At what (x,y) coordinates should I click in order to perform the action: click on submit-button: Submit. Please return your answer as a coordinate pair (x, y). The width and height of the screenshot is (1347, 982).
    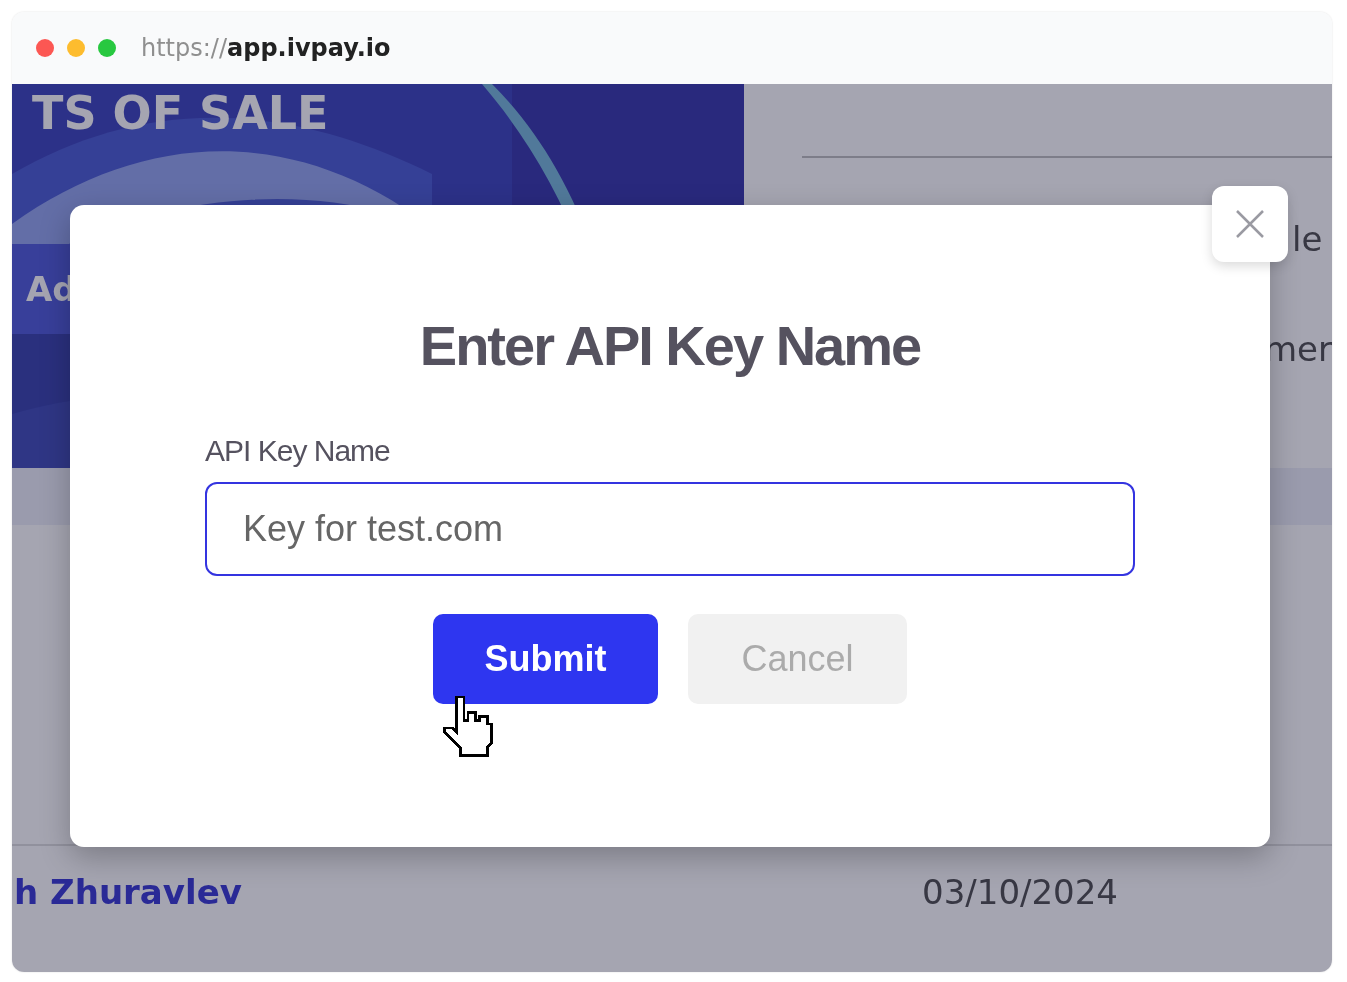
    Looking at the image, I should click on (545, 659).